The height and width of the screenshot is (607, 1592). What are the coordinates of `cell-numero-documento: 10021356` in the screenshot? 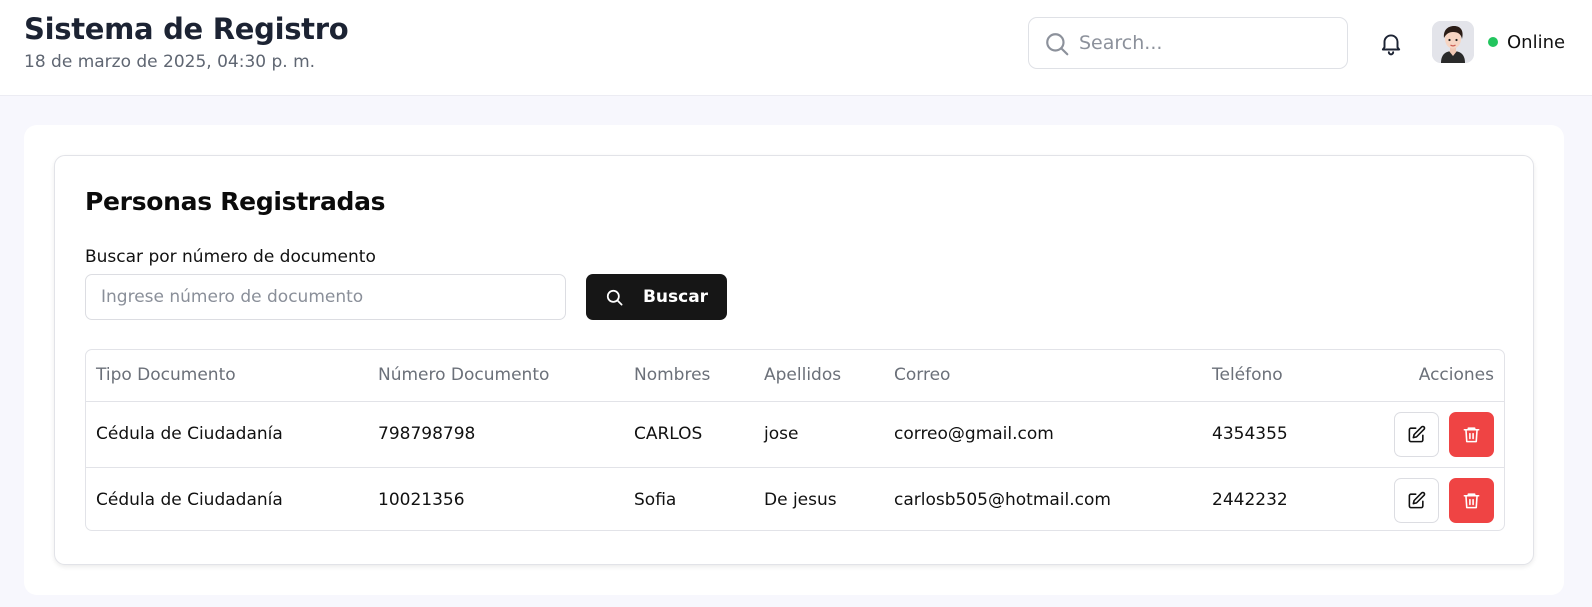 It's located at (421, 500).